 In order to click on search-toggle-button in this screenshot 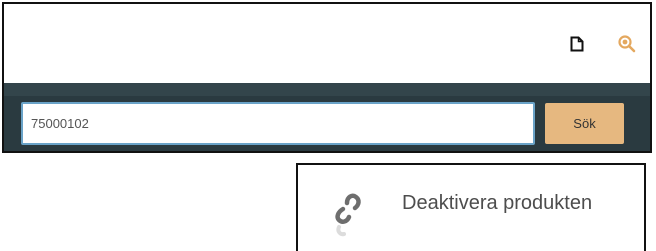, I will do `click(627, 43)`.